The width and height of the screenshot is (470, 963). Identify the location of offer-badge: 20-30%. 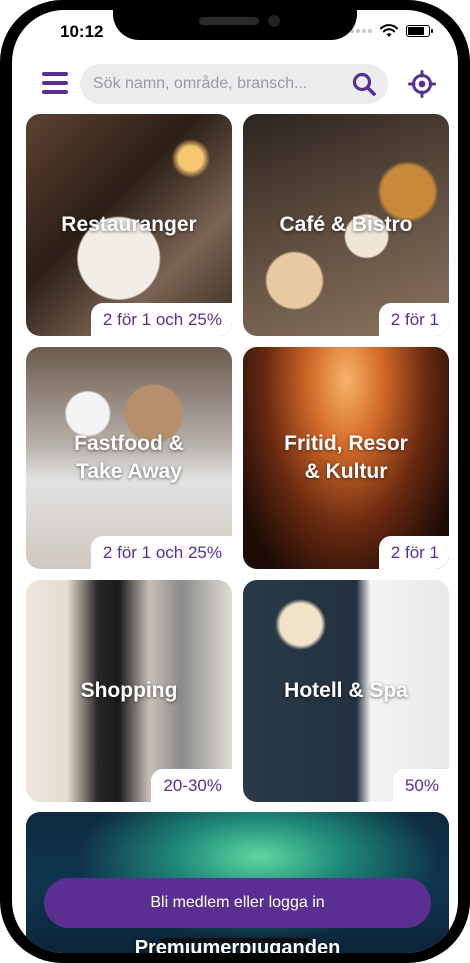
(191, 785).